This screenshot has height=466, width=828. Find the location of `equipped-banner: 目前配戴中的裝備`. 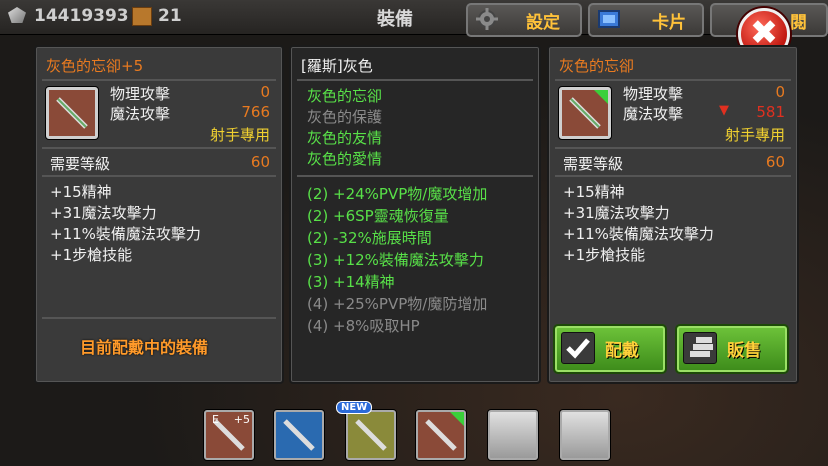

equipped-banner: 目前配戴中的裝備 is located at coordinates (144, 347).